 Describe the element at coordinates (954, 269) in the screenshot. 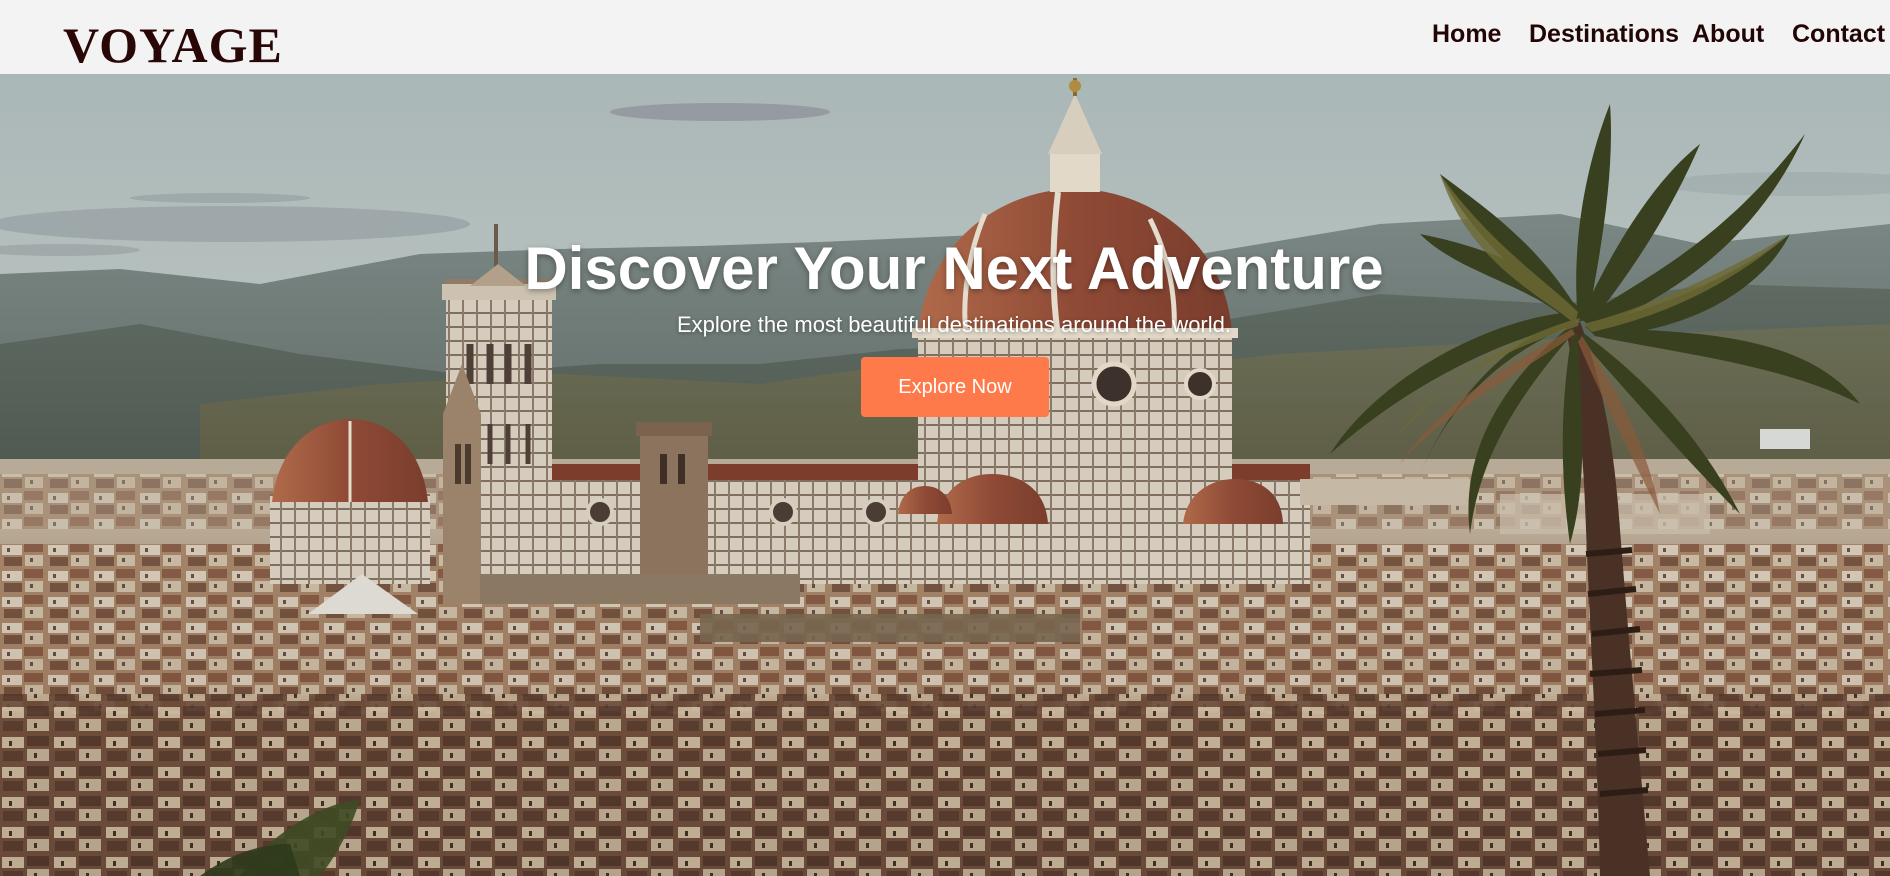

I see `hero-title: Discover Your Next Adventure` at that location.